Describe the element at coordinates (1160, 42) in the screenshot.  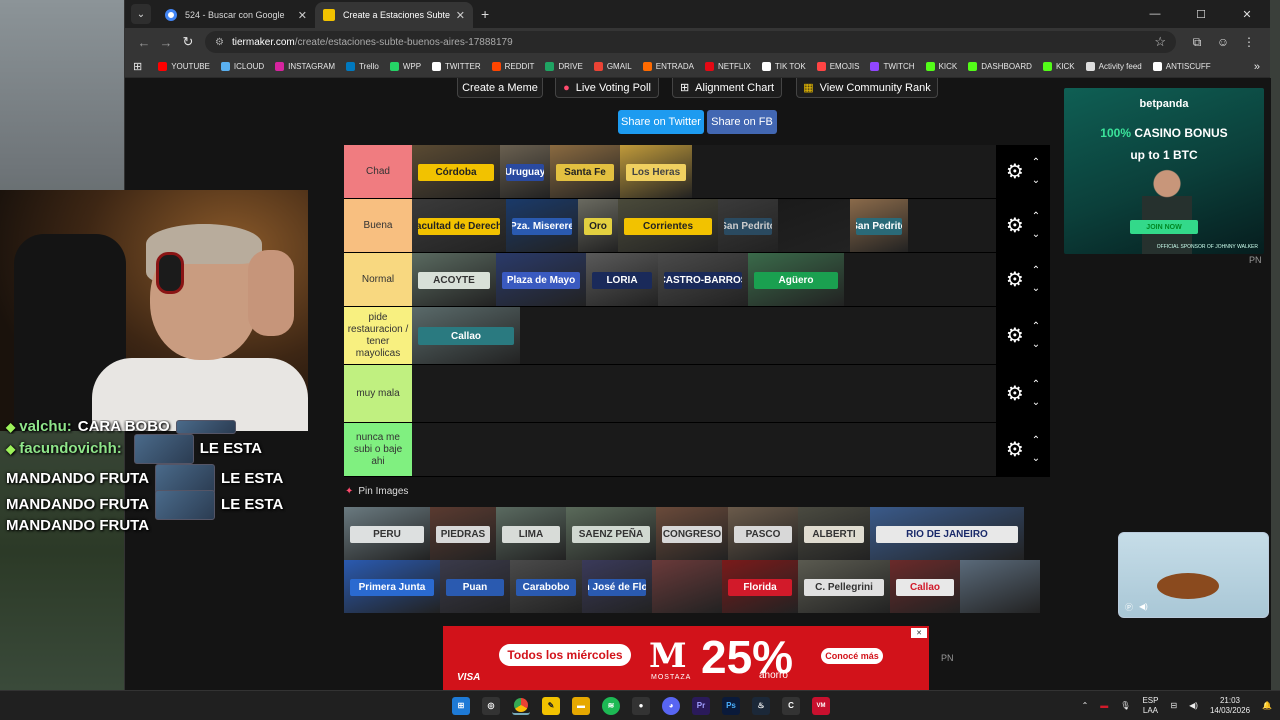
I see `bookmark-star-icon: ☆` at that location.